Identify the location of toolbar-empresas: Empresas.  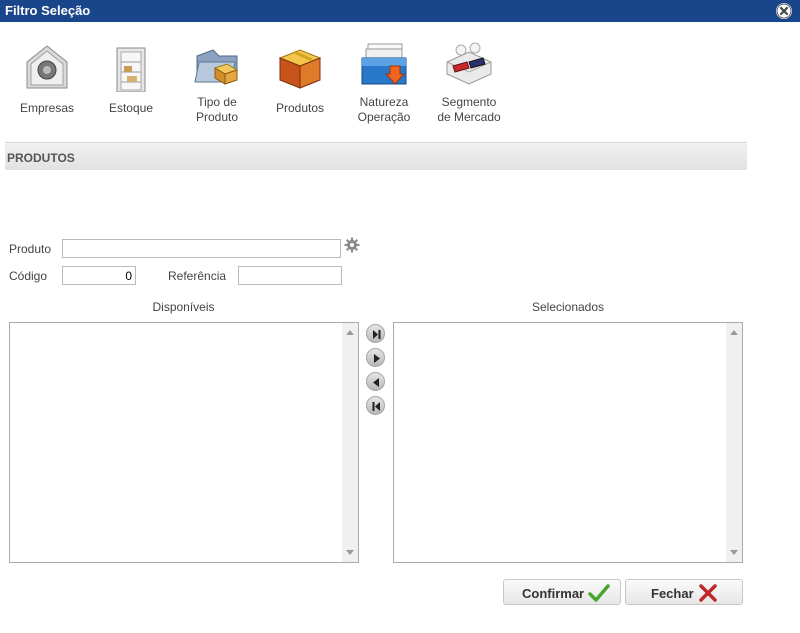
(47, 77).